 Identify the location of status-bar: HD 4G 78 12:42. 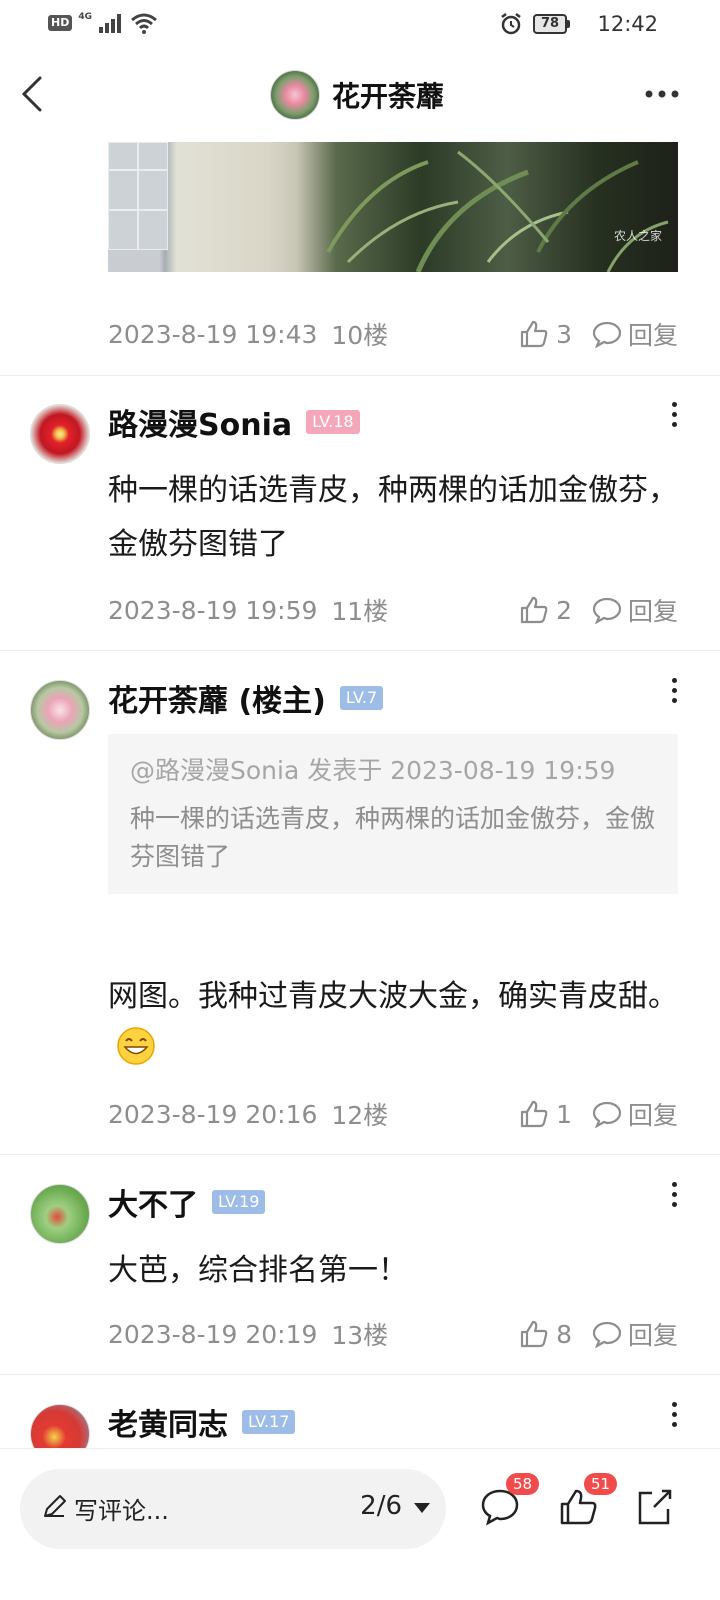
(360, 24).